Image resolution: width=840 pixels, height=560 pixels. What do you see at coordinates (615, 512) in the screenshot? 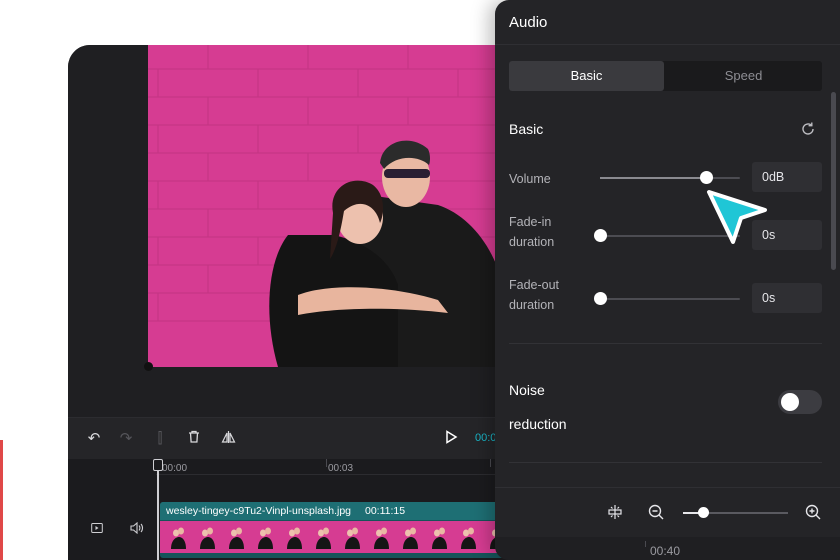
I see `snap-icon` at bounding box center [615, 512].